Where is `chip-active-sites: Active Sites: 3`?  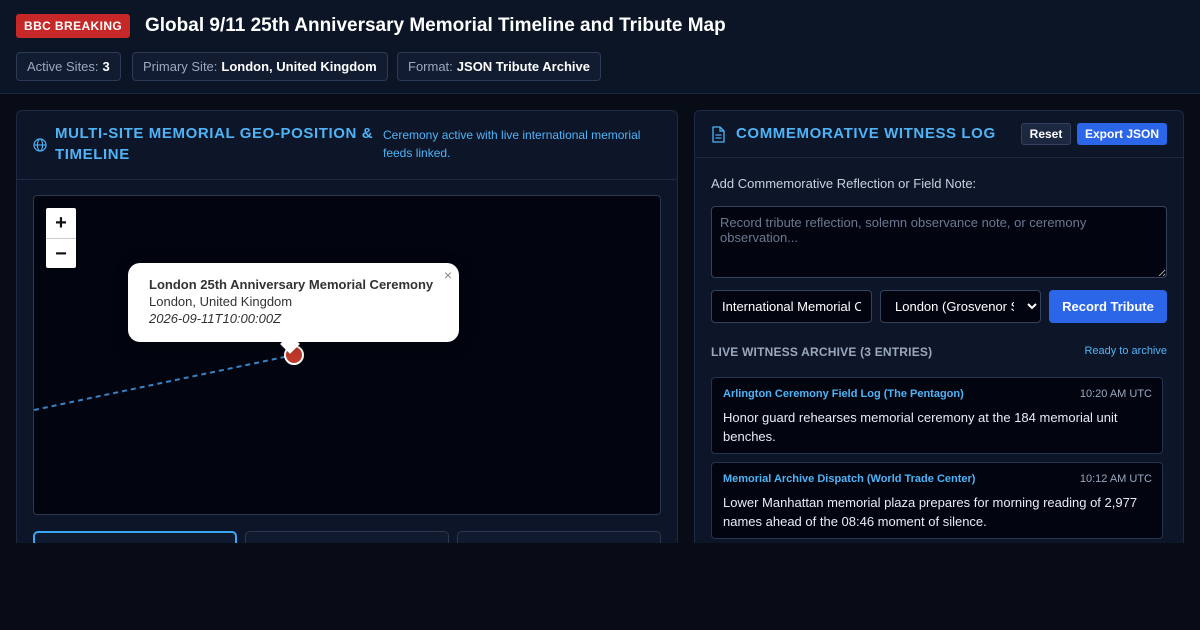 chip-active-sites: Active Sites: 3 is located at coordinates (68, 66).